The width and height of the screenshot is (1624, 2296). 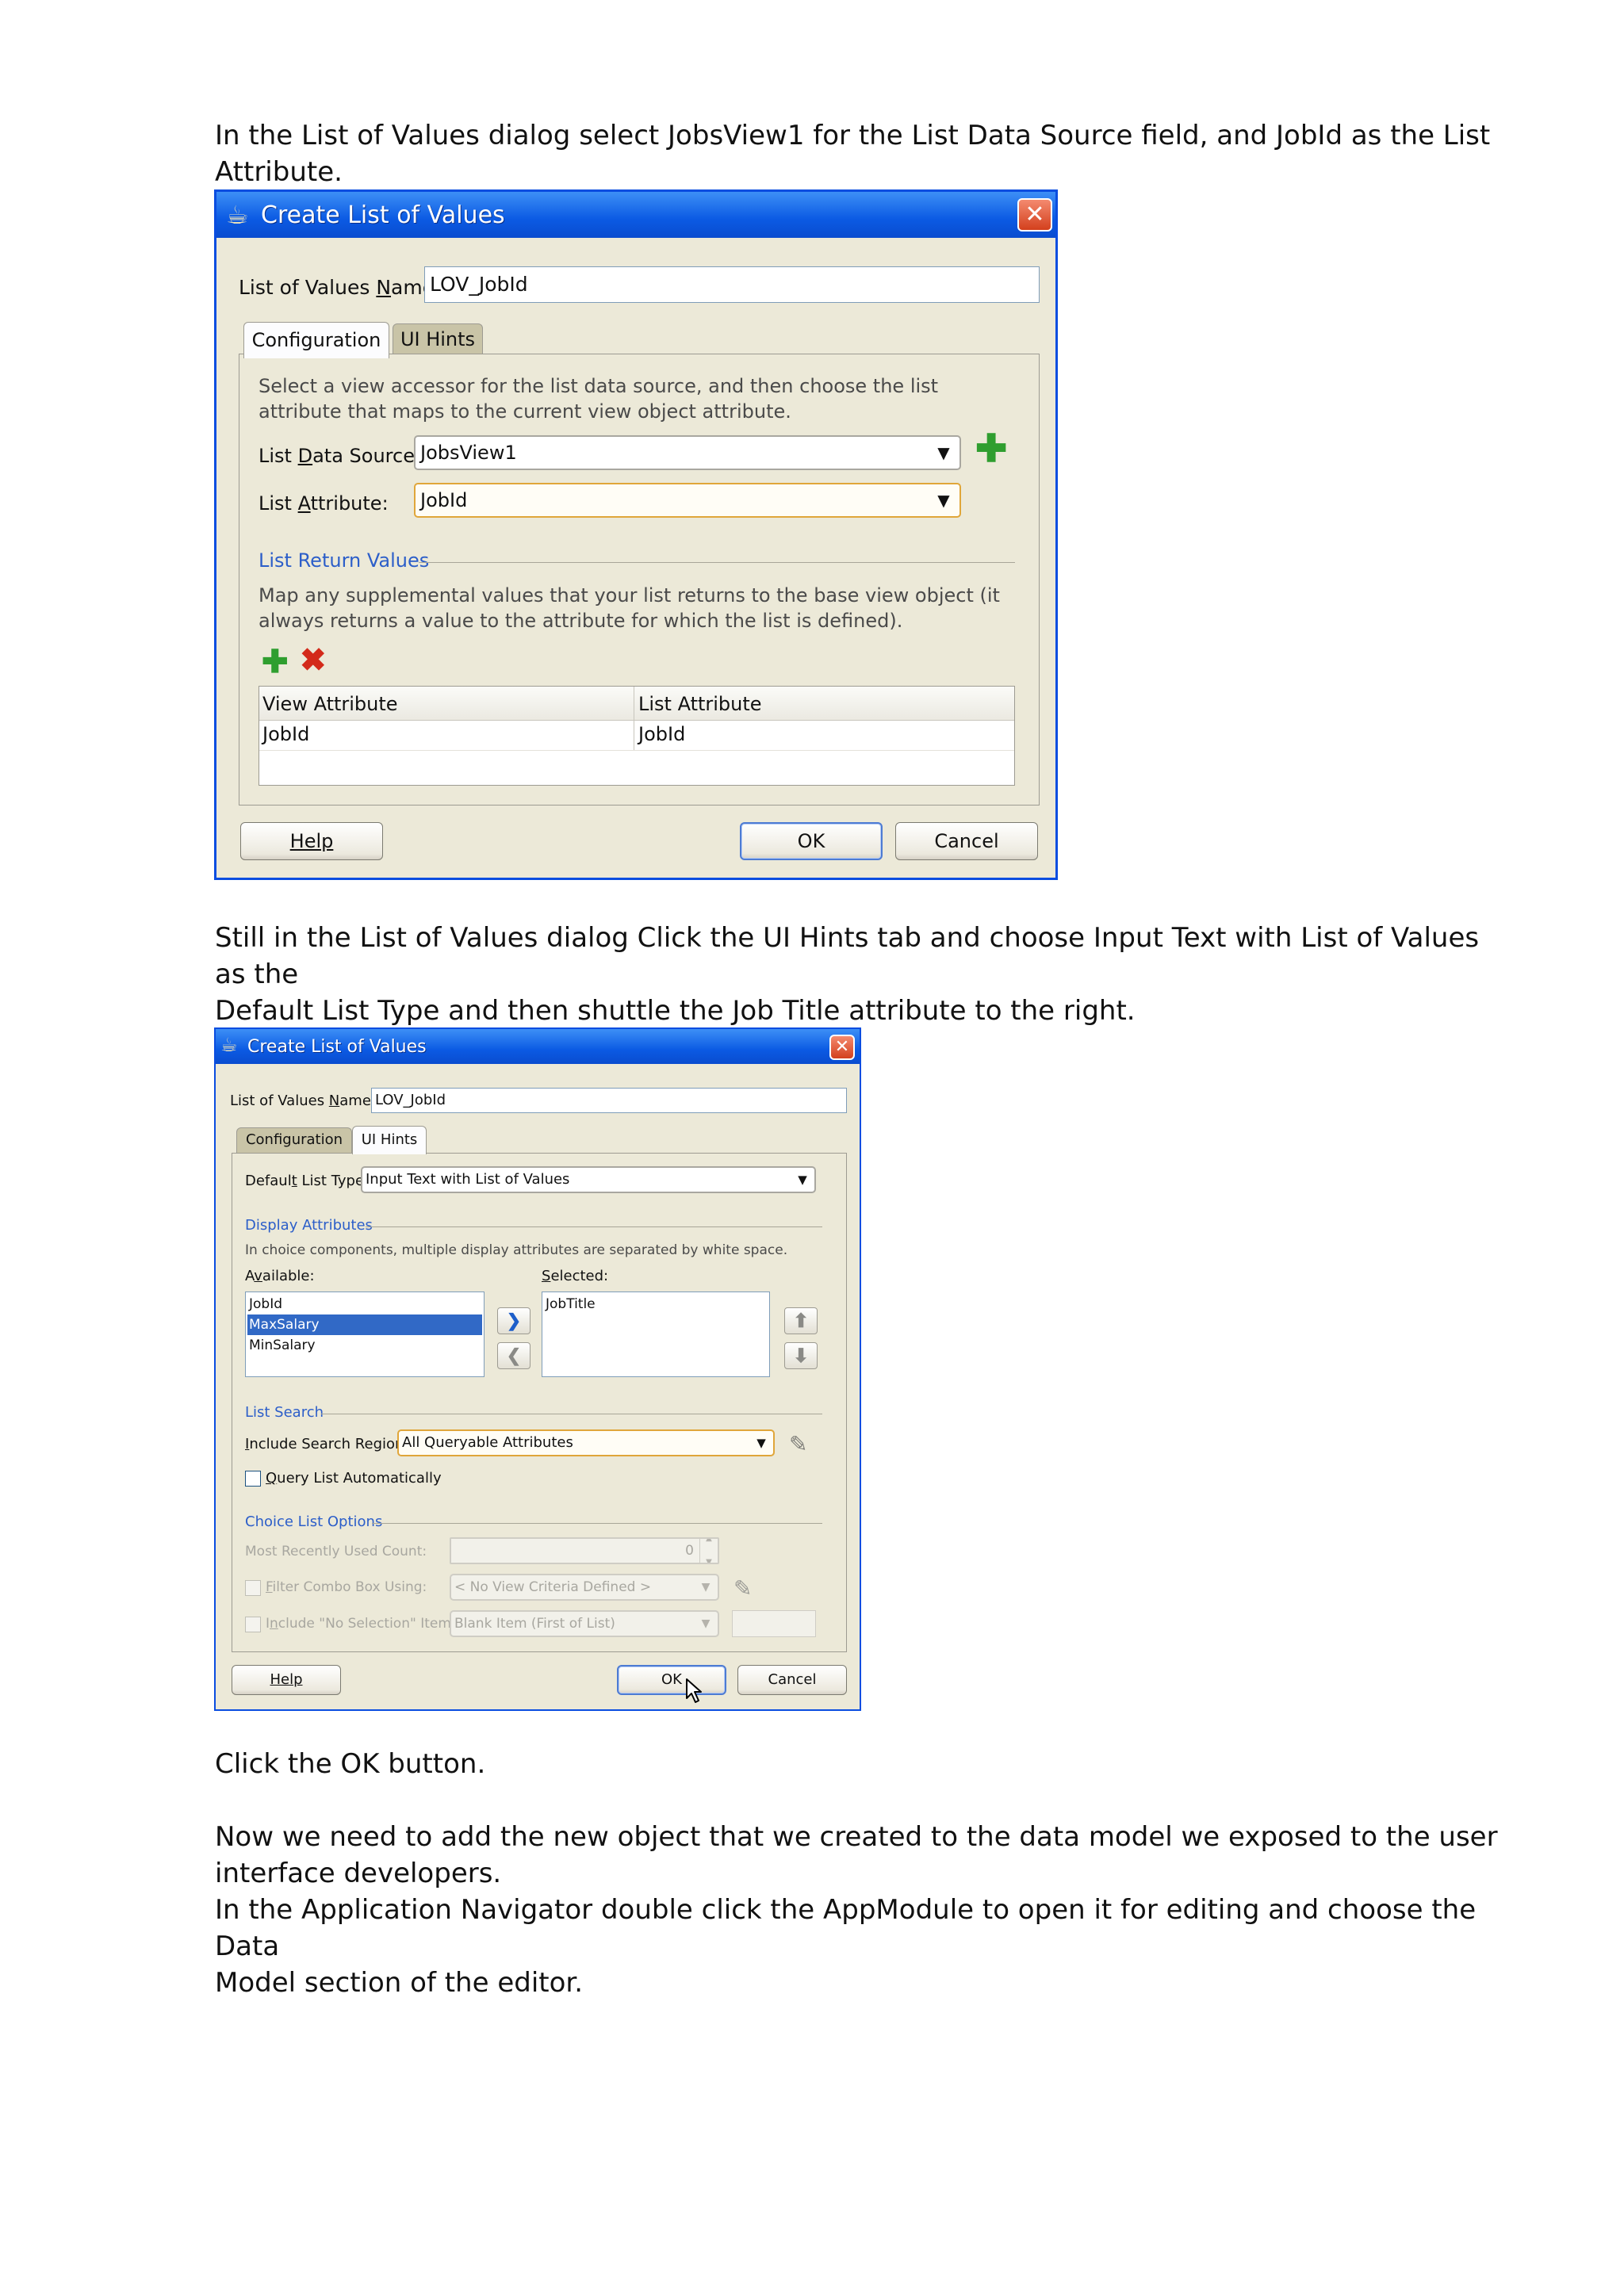 I want to click on no-selection-dropdown: Blank Item (First of List) ▼, so click(x=584, y=1624).